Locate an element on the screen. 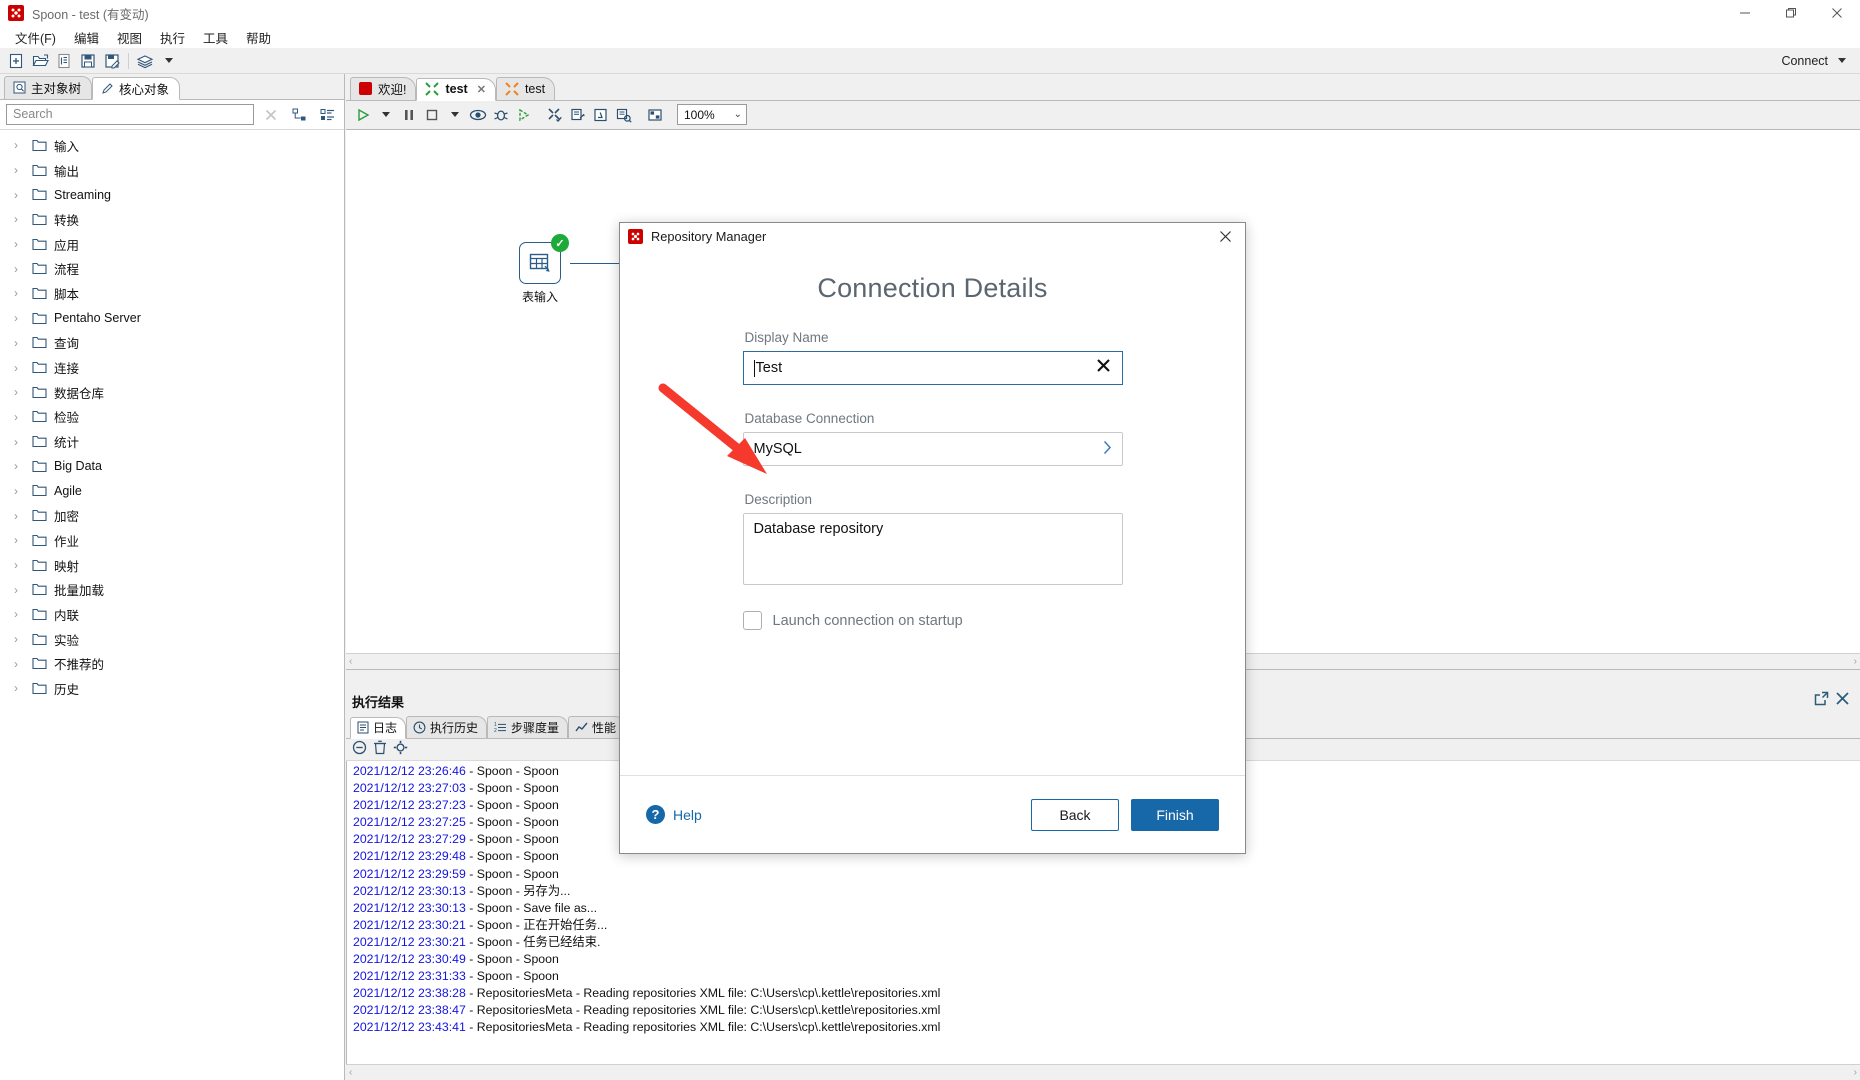 Image resolution: width=1860 pixels, height=1080 pixels. stop-dropdown-icon is located at coordinates (455, 115).